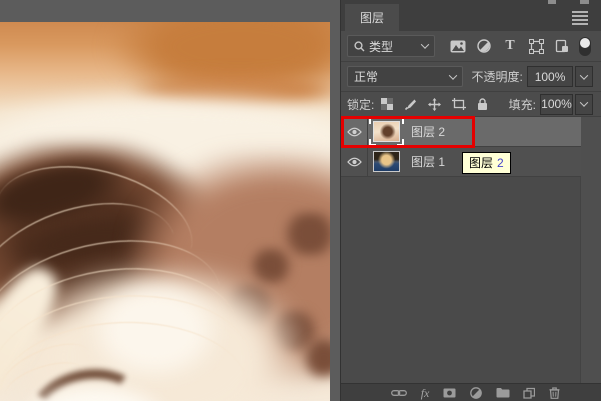 The height and width of the screenshot is (401, 601). What do you see at coordinates (522, 104) in the screenshot?
I see `fill-label: 填充:` at bounding box center [522, 104].